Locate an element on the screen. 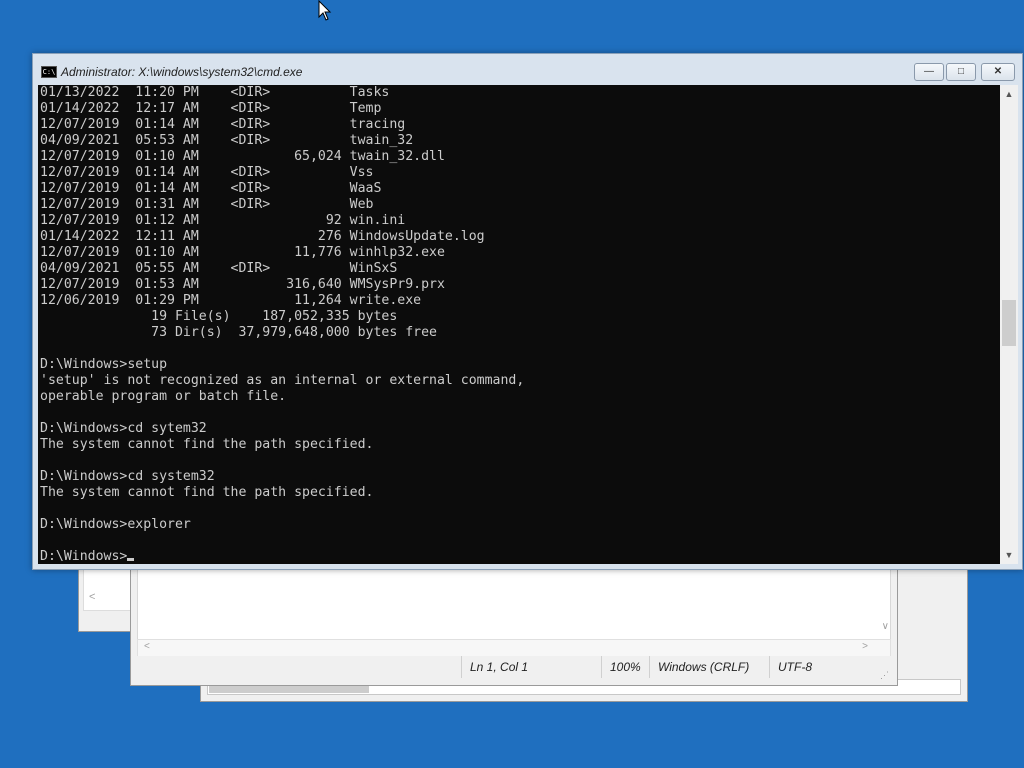  vertical-scrollbar: ▲ ▼ is located at coordinates (1009, 324).